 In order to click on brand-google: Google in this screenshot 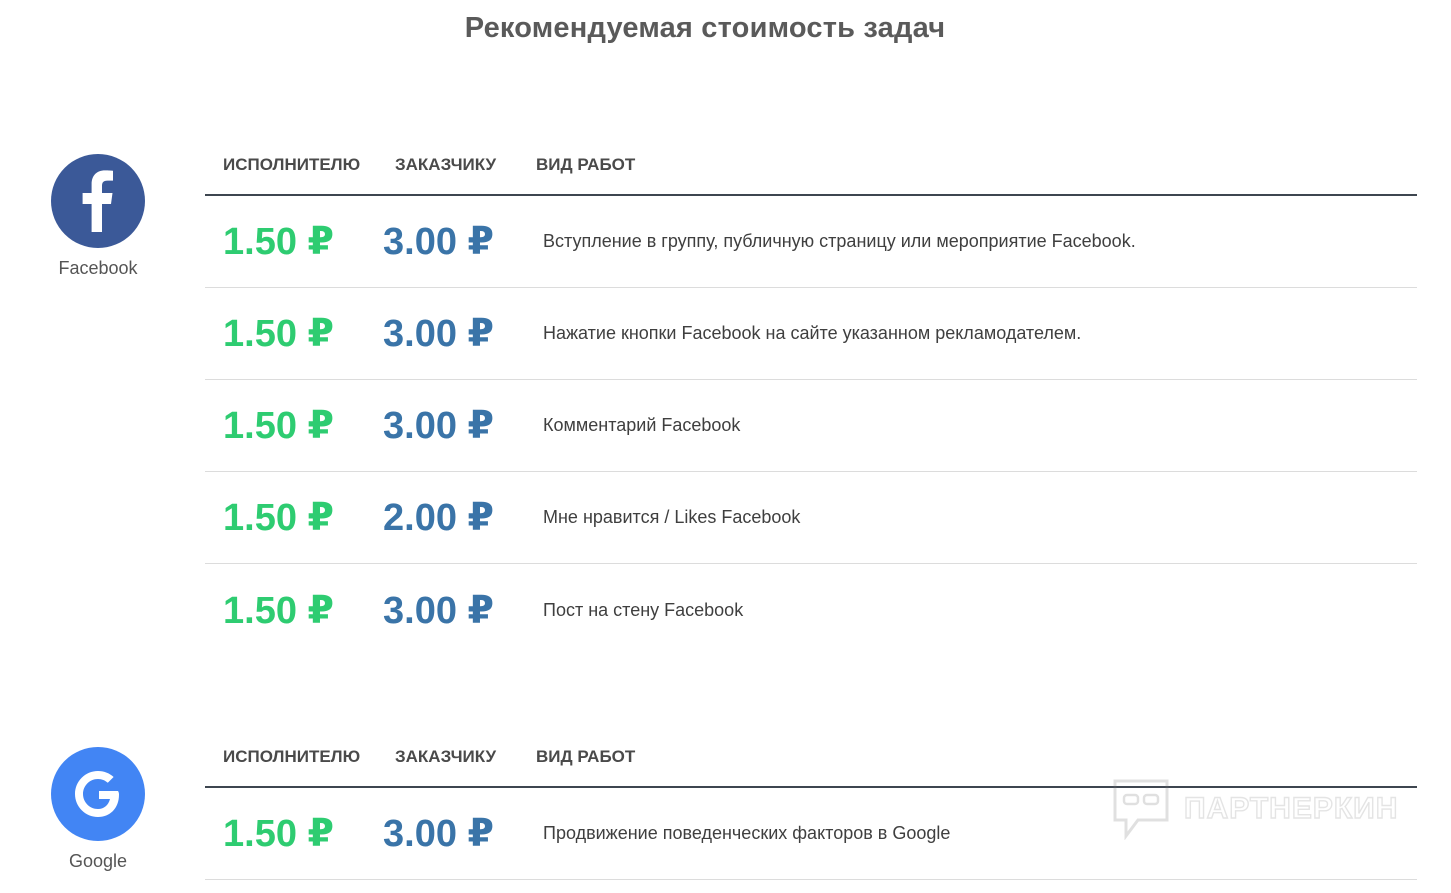, I will do `click(98, 809)`.